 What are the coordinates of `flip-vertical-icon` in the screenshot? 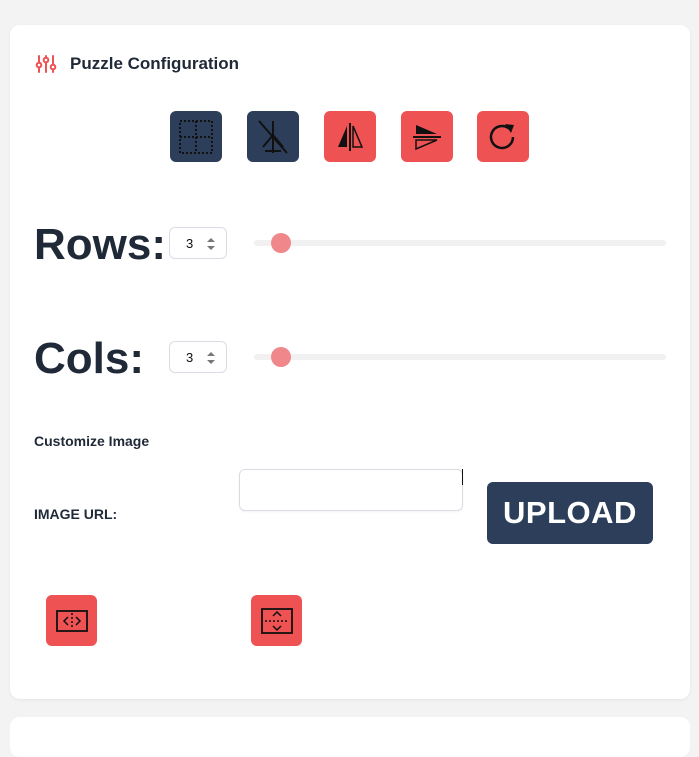 It's located at (427, 137).